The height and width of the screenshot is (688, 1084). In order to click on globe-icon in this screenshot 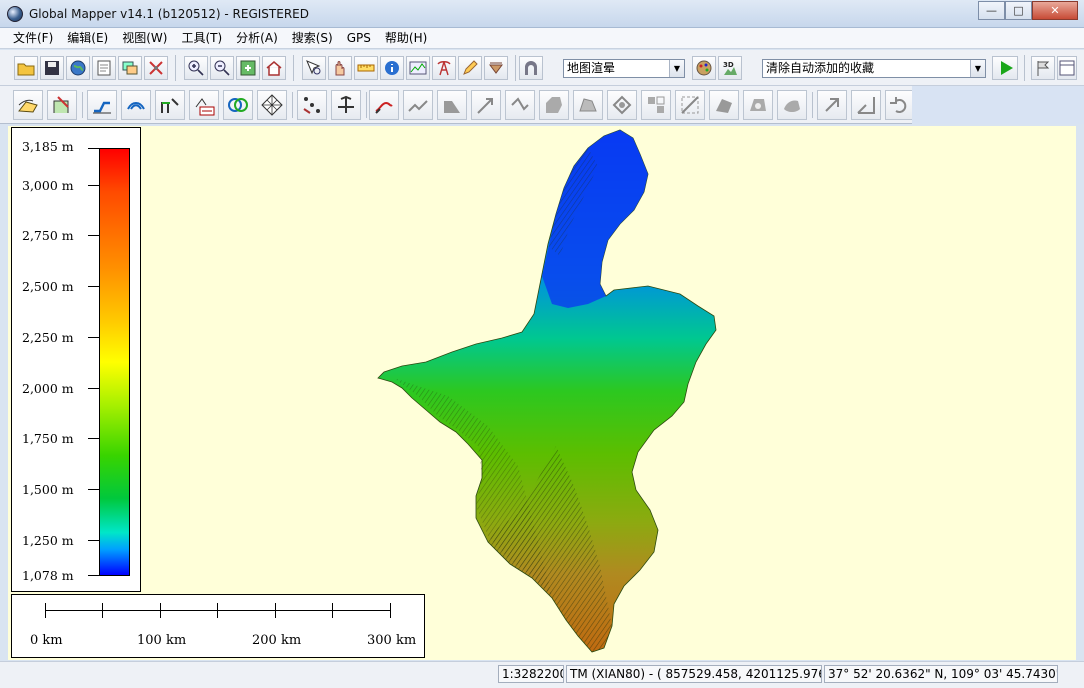, I will do `click(78, 68)`.